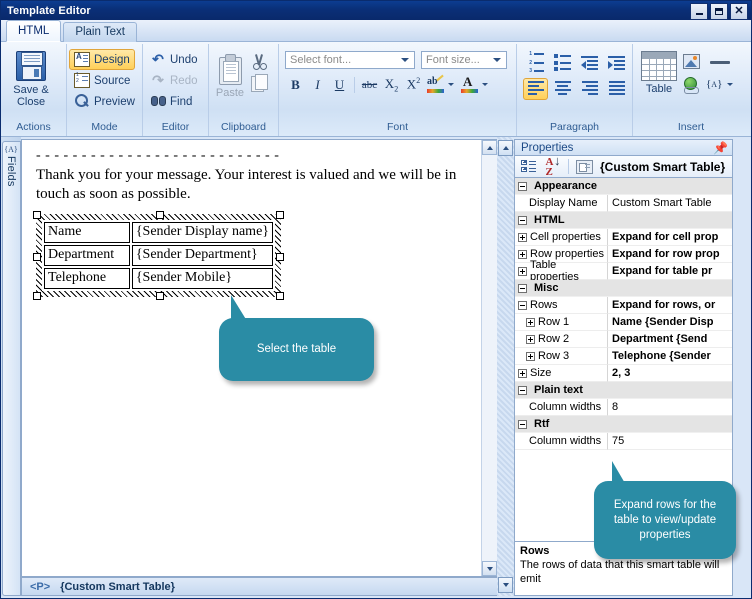 The height and width of the screenshot is (599, 752). Describe the element at coordinates (562, 64) in the screenshot. I see `bulleted-list-button` at that location.